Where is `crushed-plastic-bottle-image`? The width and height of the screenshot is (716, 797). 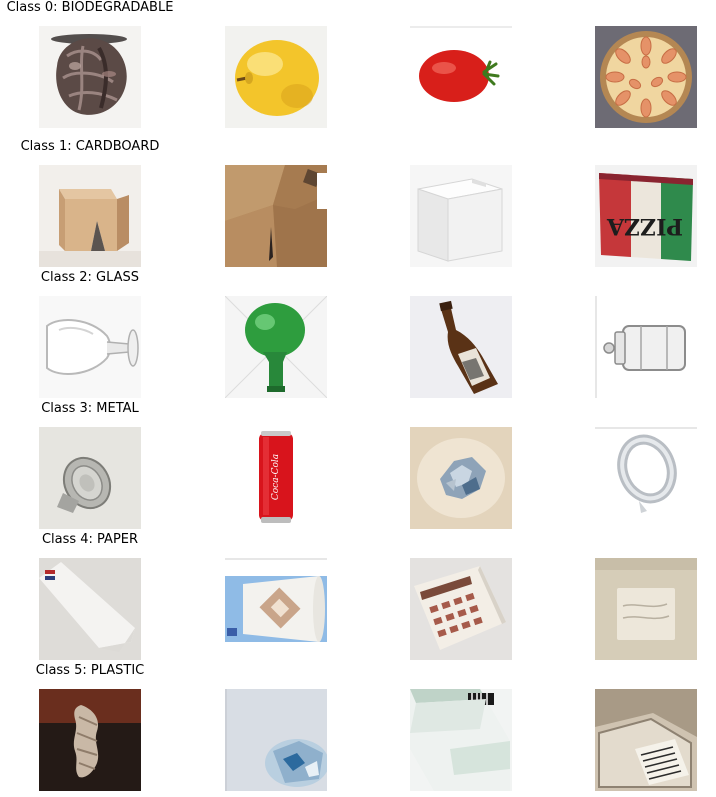
crushed-plastic-bottle-image is located at coordinates (276, 740).